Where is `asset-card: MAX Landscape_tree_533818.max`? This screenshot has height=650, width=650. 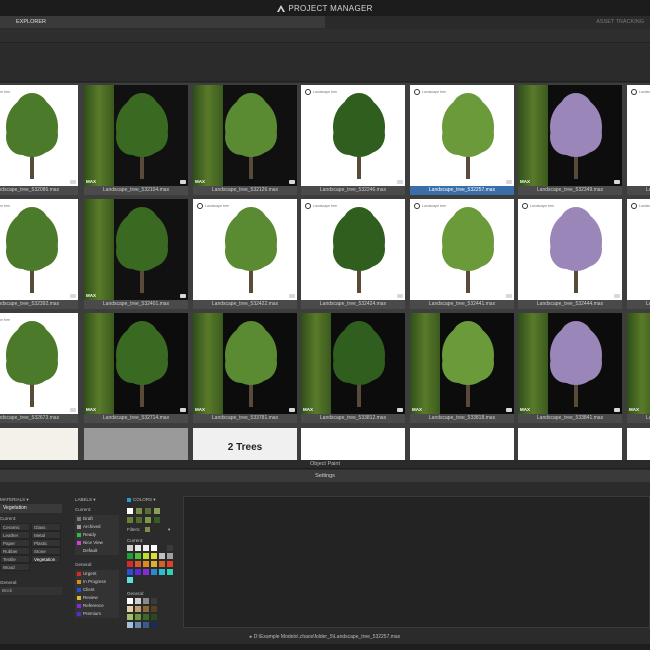 asset-card: MAX Landscape_tree_533818.max is located at coordinates (462, 368).